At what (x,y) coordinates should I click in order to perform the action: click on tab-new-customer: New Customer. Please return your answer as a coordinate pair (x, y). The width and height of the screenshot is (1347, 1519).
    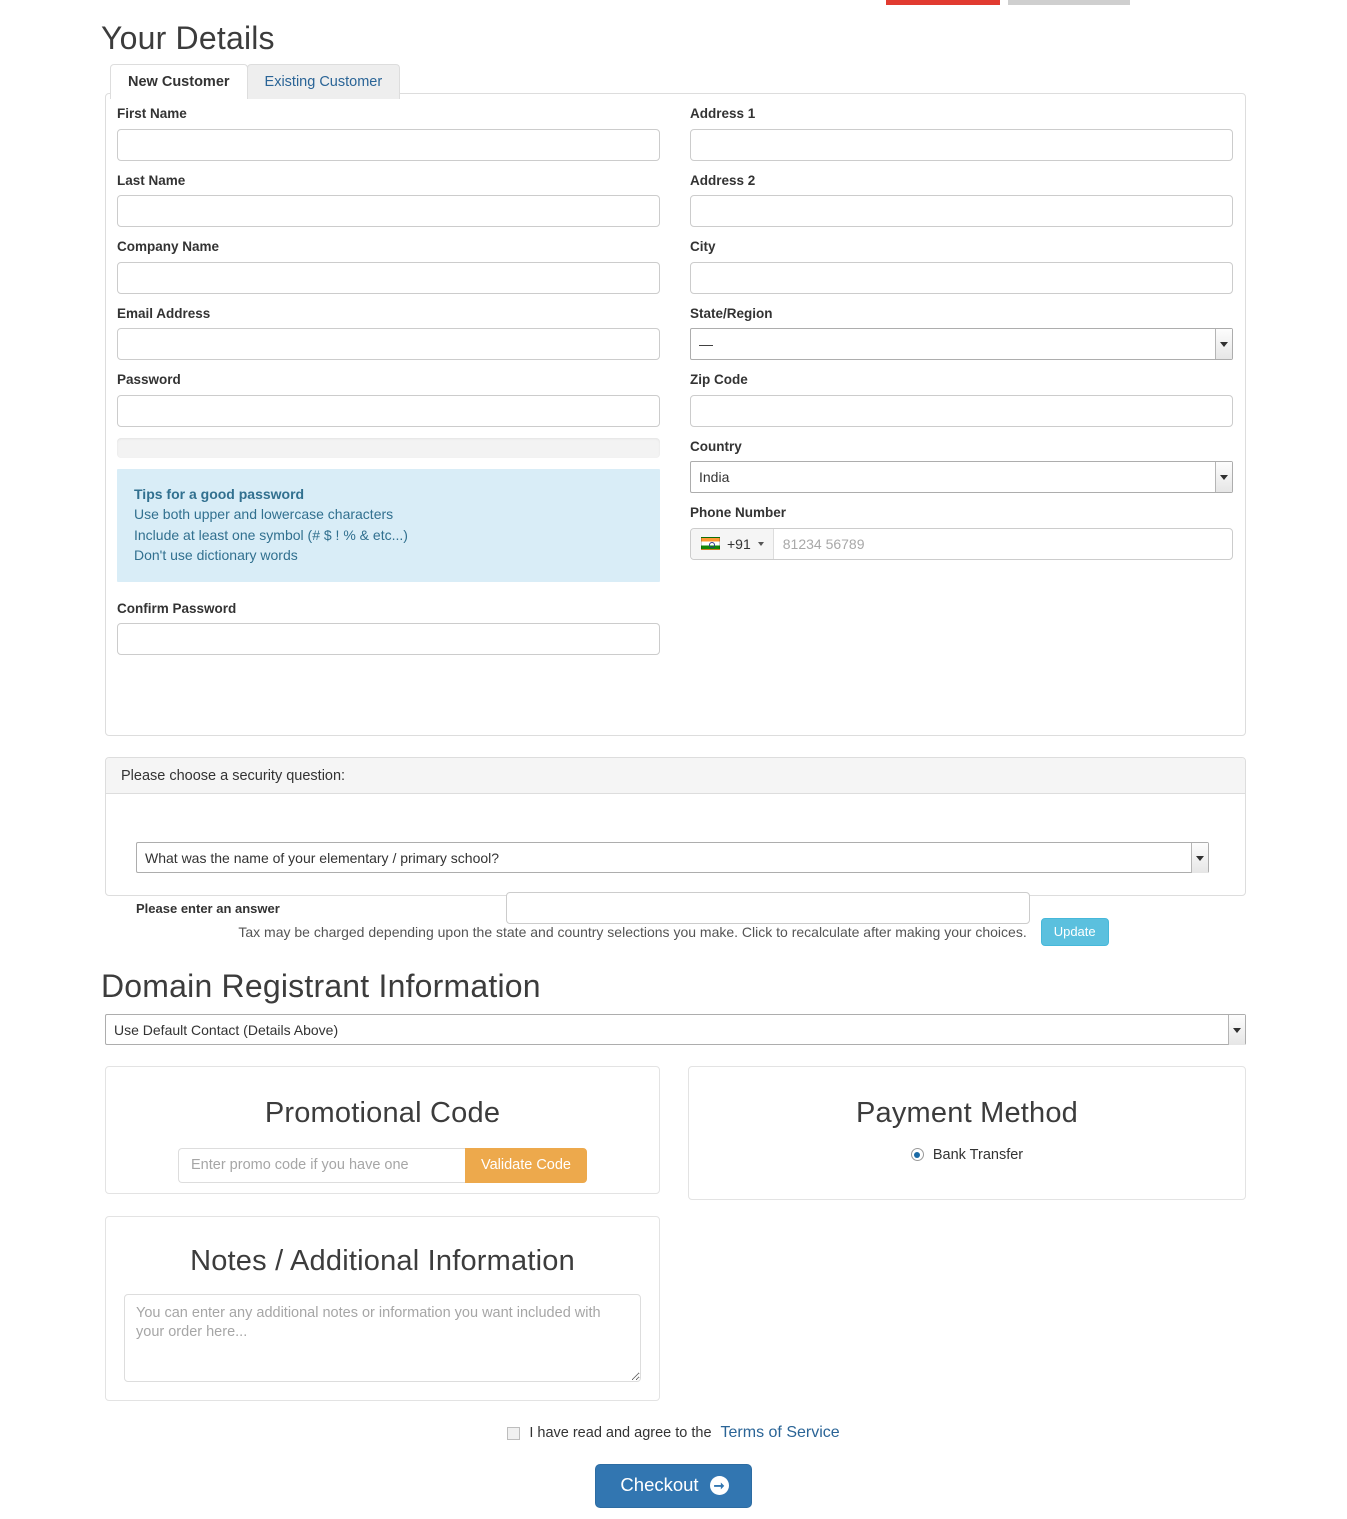
    Looking at the image, I should click on (179, 82).